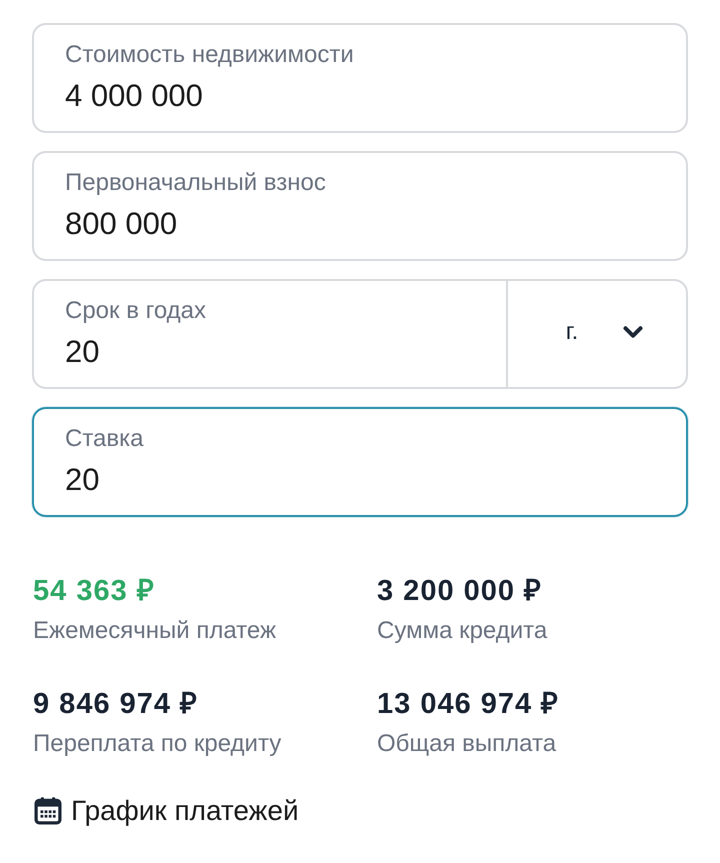  Describe the element at coordinates (596, 334) in the screenshot. I see `unit-select: г.` at that location.